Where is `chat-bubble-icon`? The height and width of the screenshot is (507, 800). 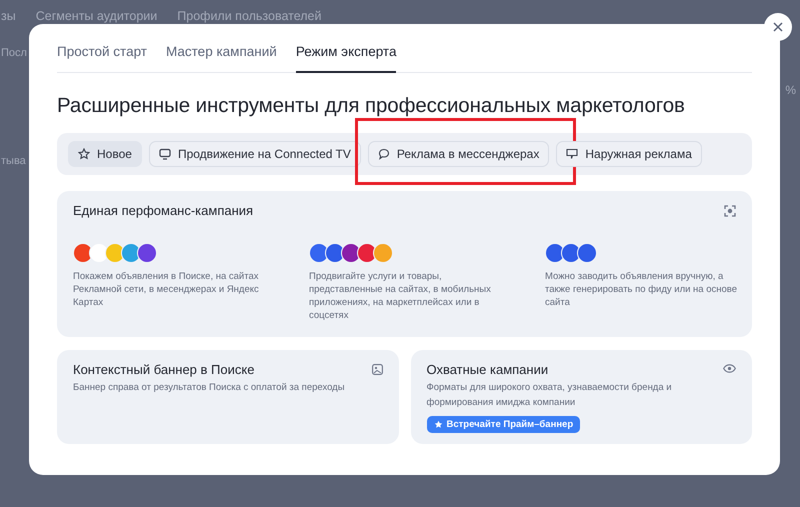 chat-bubble-icon is located at coordinates (384, 154).